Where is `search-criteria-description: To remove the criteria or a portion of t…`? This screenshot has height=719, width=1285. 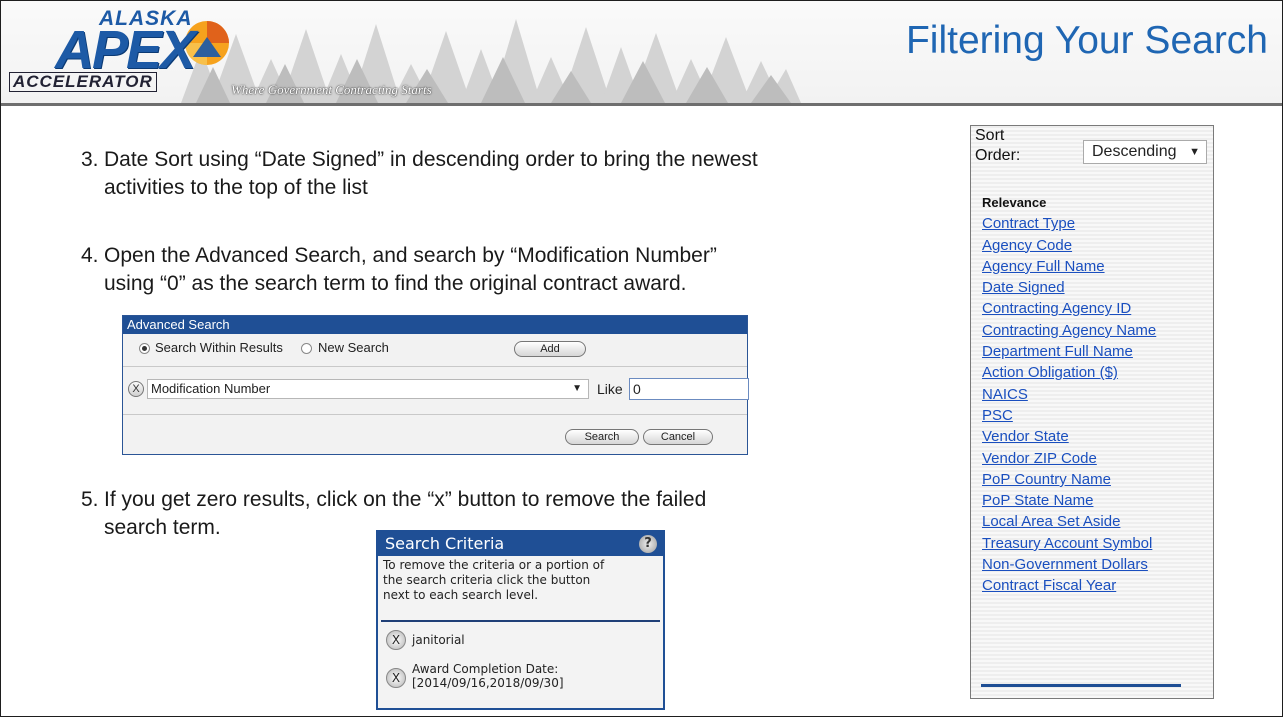 search-criteria-description: To remove the criteria or a portion of t… is located at coordinates (520, 588).